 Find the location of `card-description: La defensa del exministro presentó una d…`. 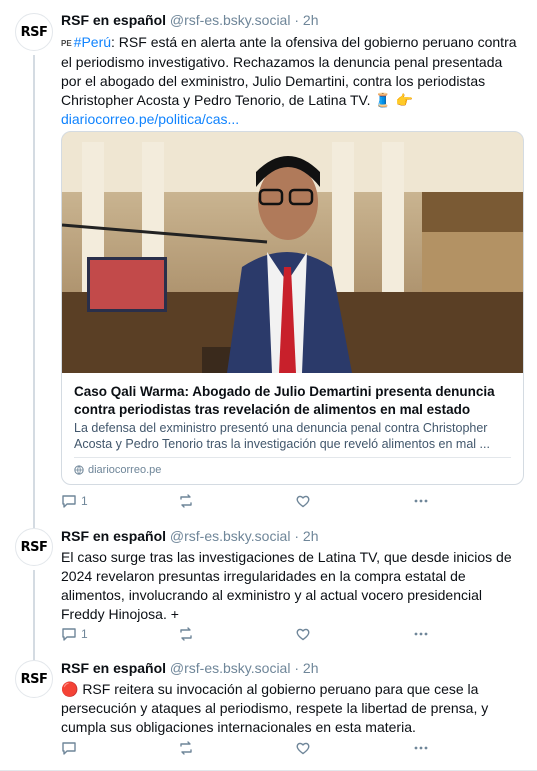

card-description: La defensa del exministro presentó una d… is located at coordinates (282, 436).